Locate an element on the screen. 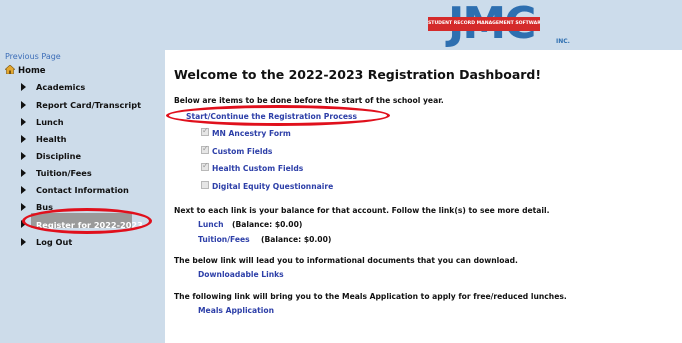 This screenshot has height=343, width=682. sidebar-item-label: Bus is located at coordinates (44, 207).